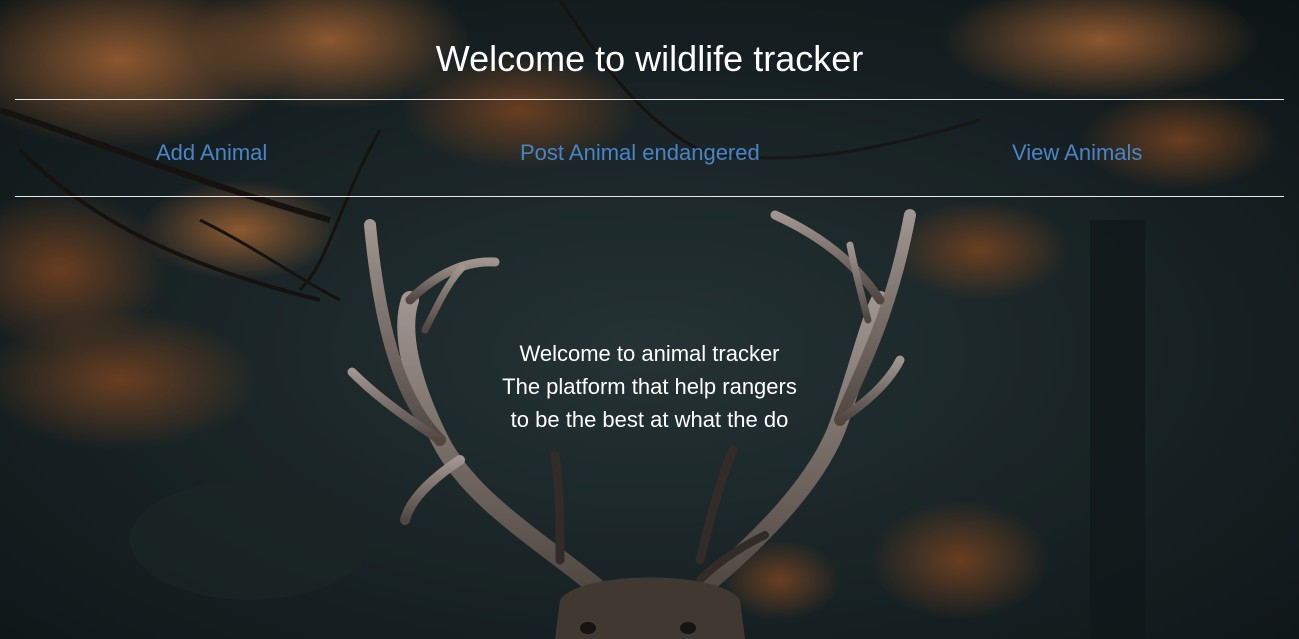  Describe the element at coordinates (211, 153) in the screenshot. I see `nav-link-add-animal: Add Animal` at that location.